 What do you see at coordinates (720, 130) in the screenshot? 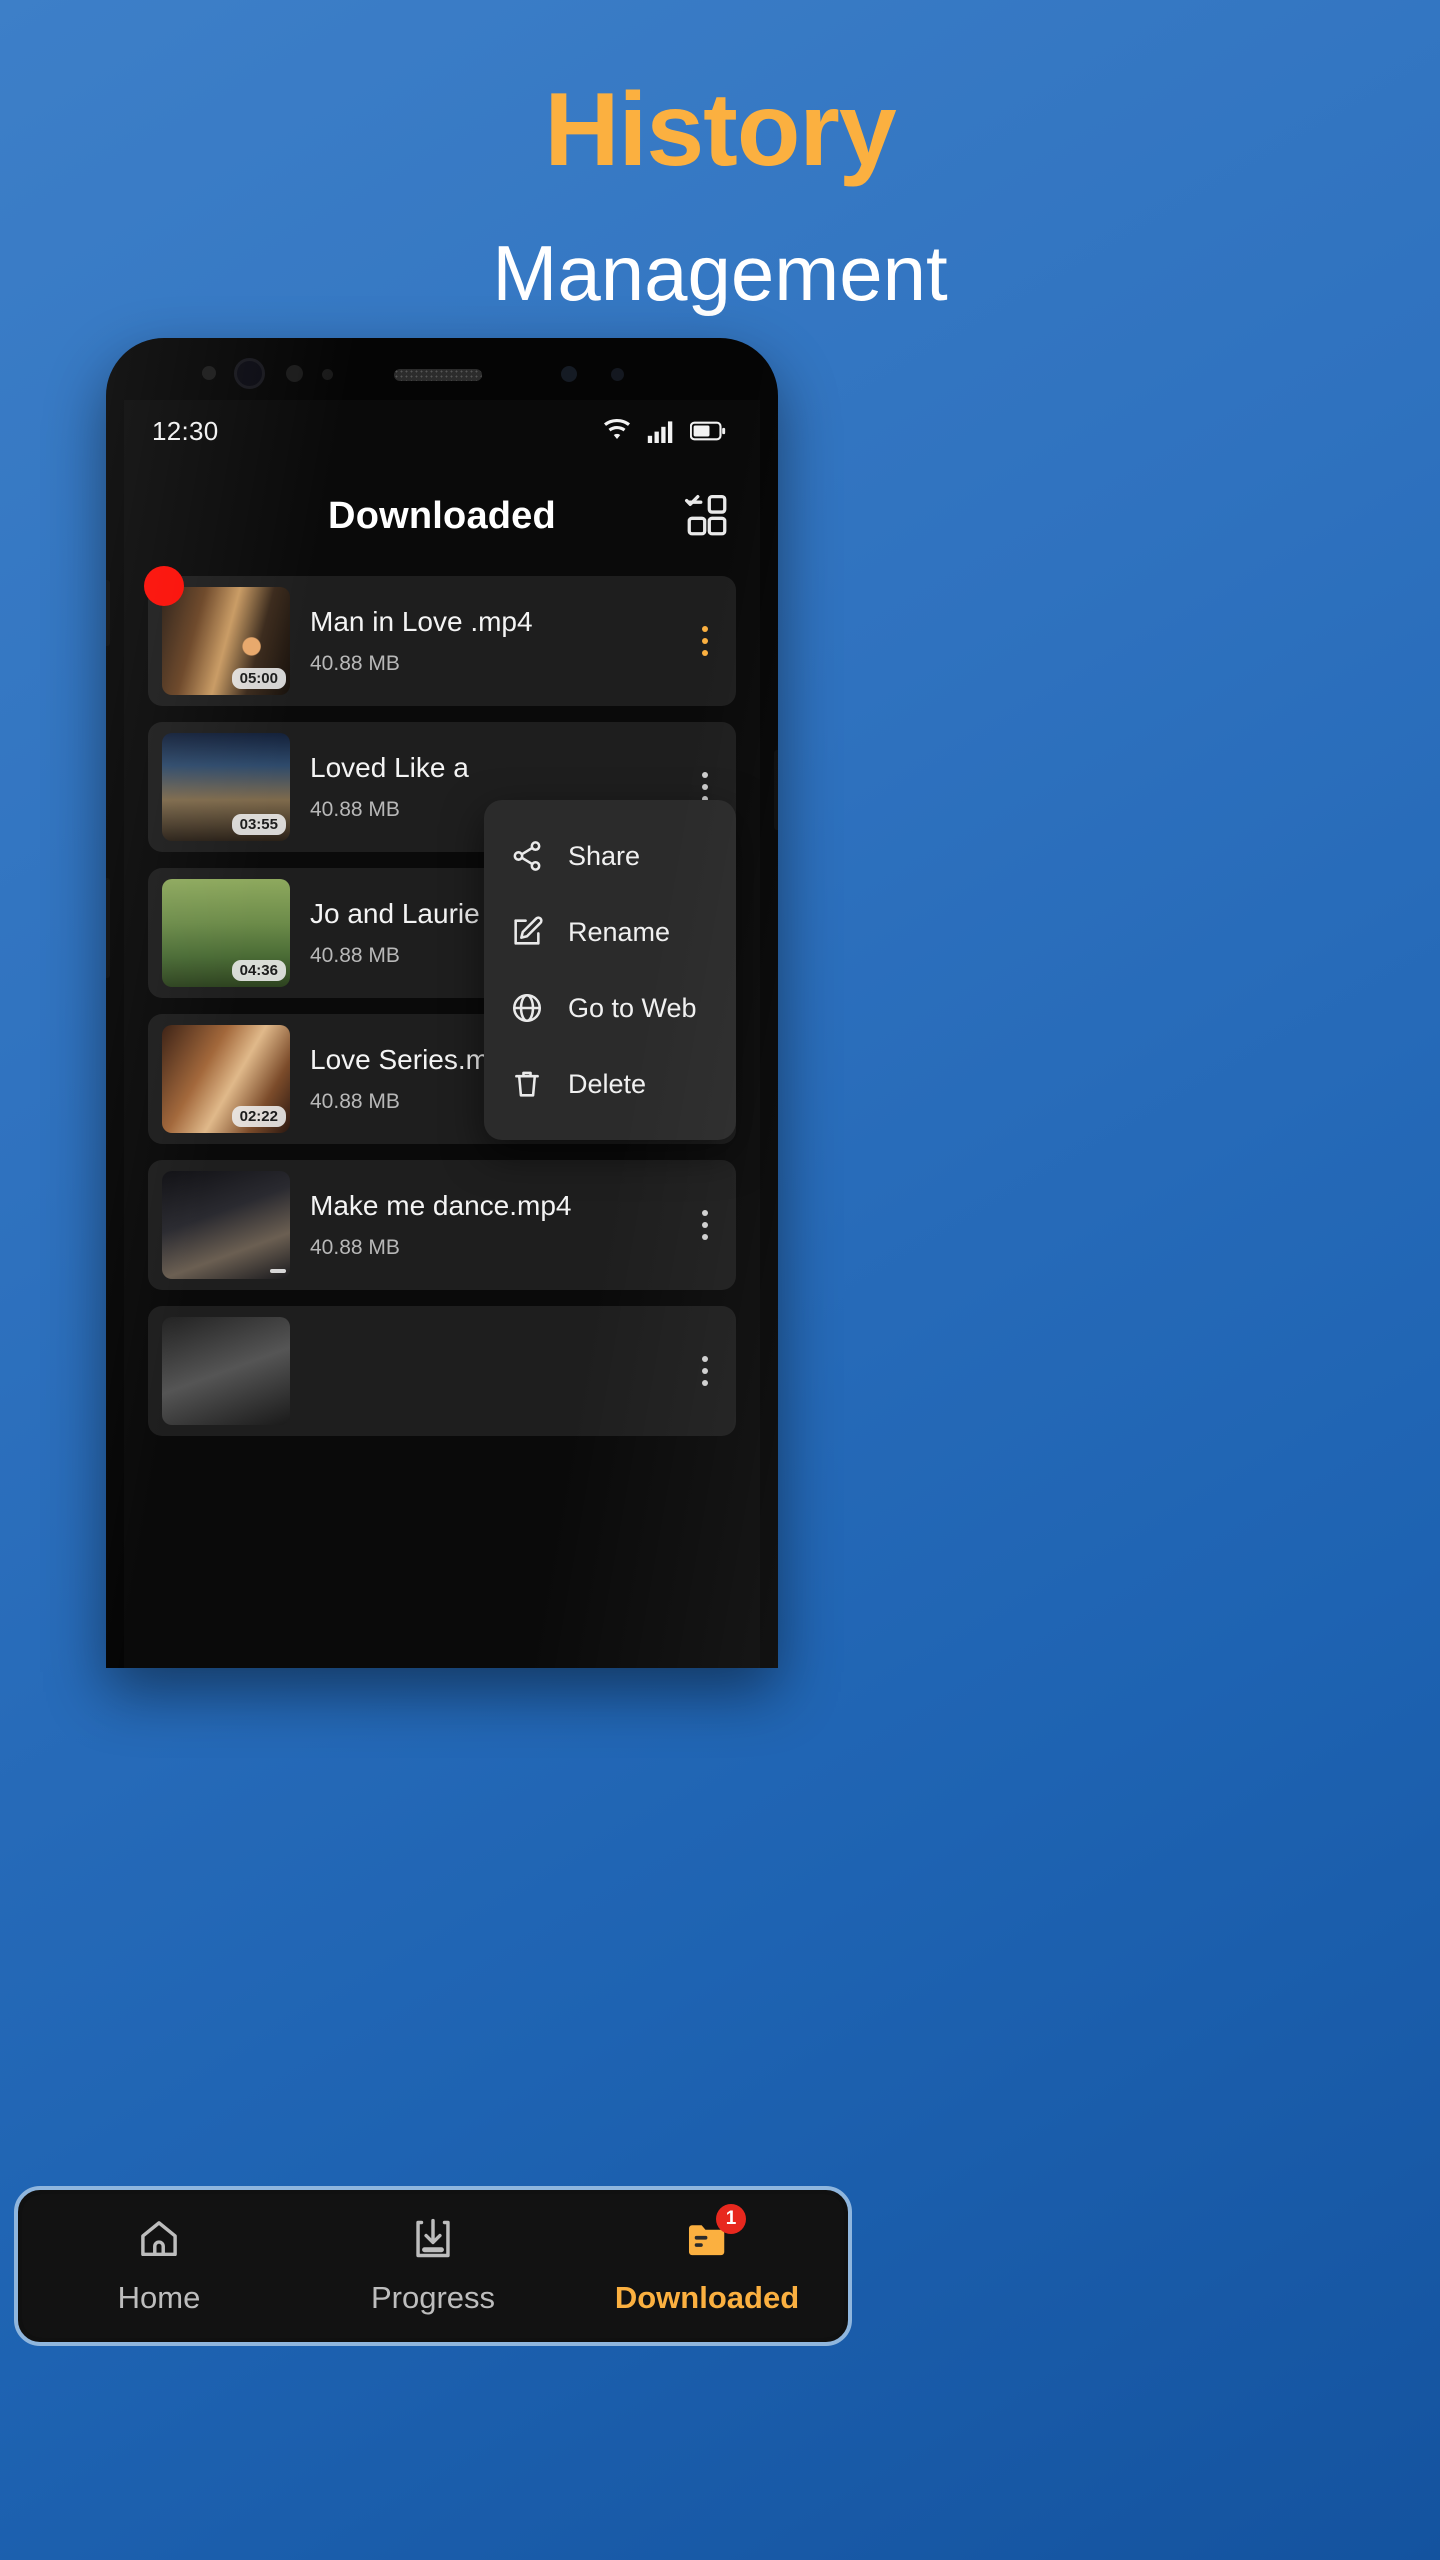
I see `page-title: History` at bounding box center [720, 130].